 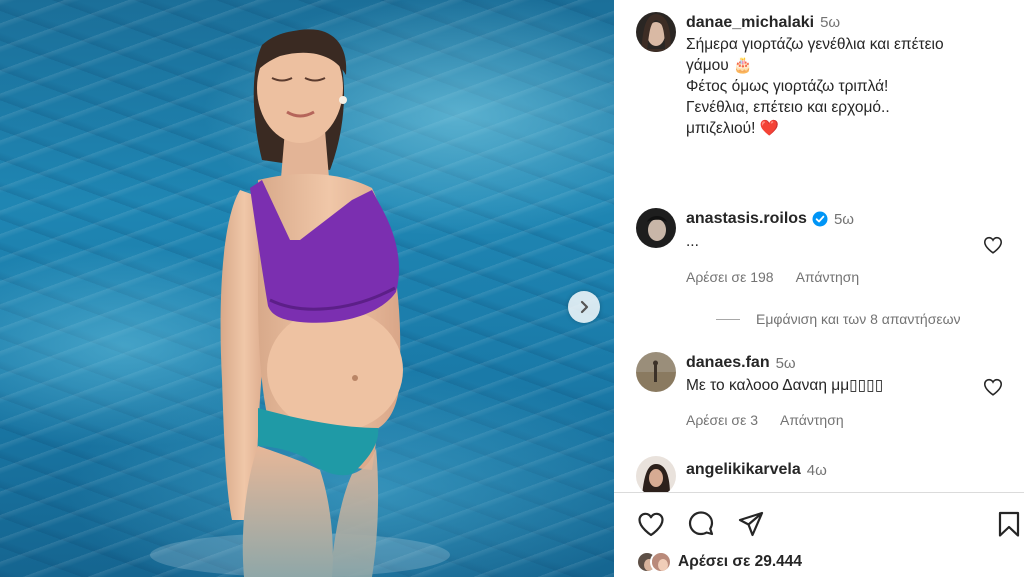 What do you see at coordinates (701, 524) in the screenshot?
I see `comment-icon` at bounding box center [701, 524].